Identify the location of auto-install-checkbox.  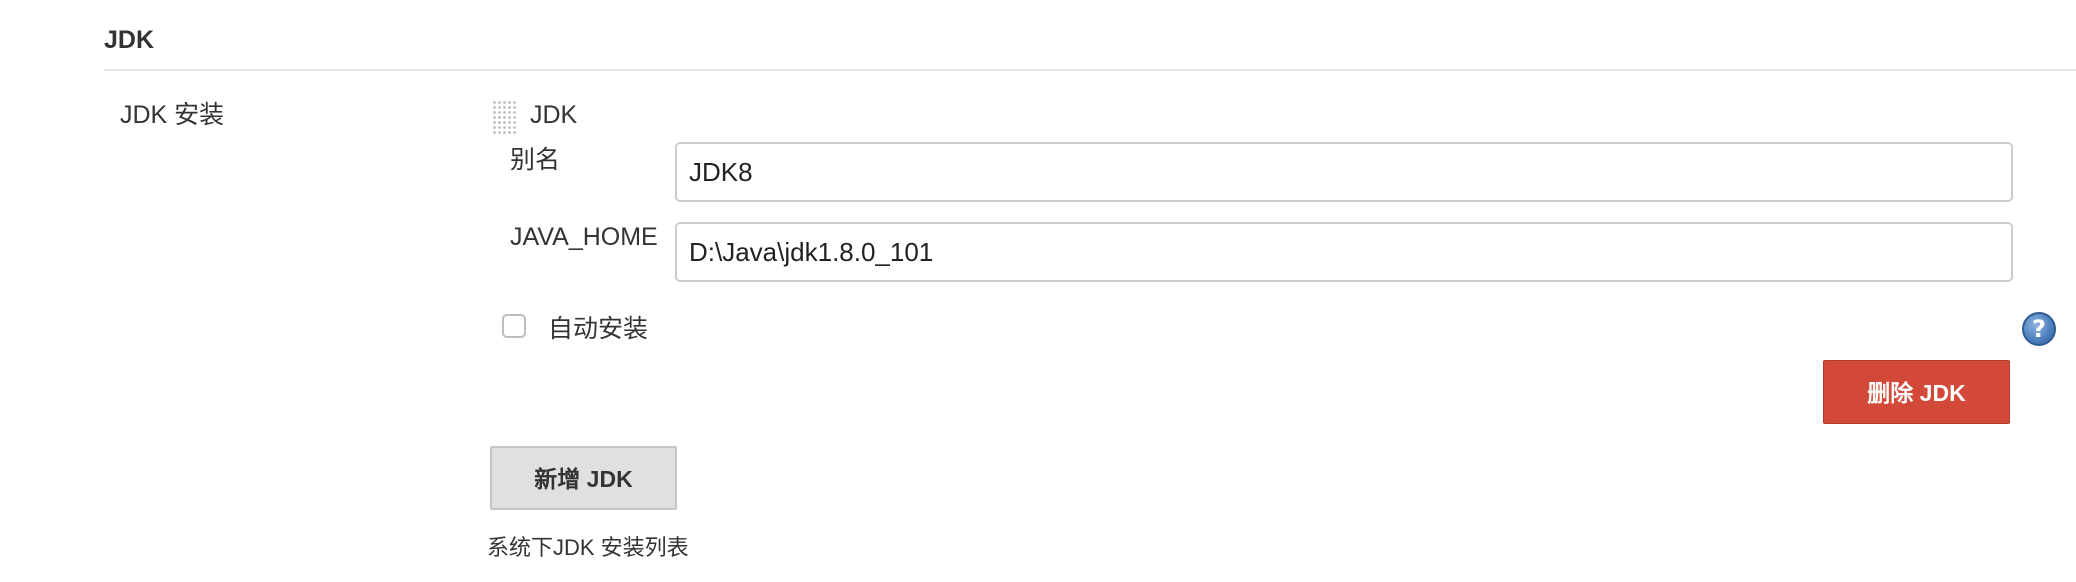
(514, 326).